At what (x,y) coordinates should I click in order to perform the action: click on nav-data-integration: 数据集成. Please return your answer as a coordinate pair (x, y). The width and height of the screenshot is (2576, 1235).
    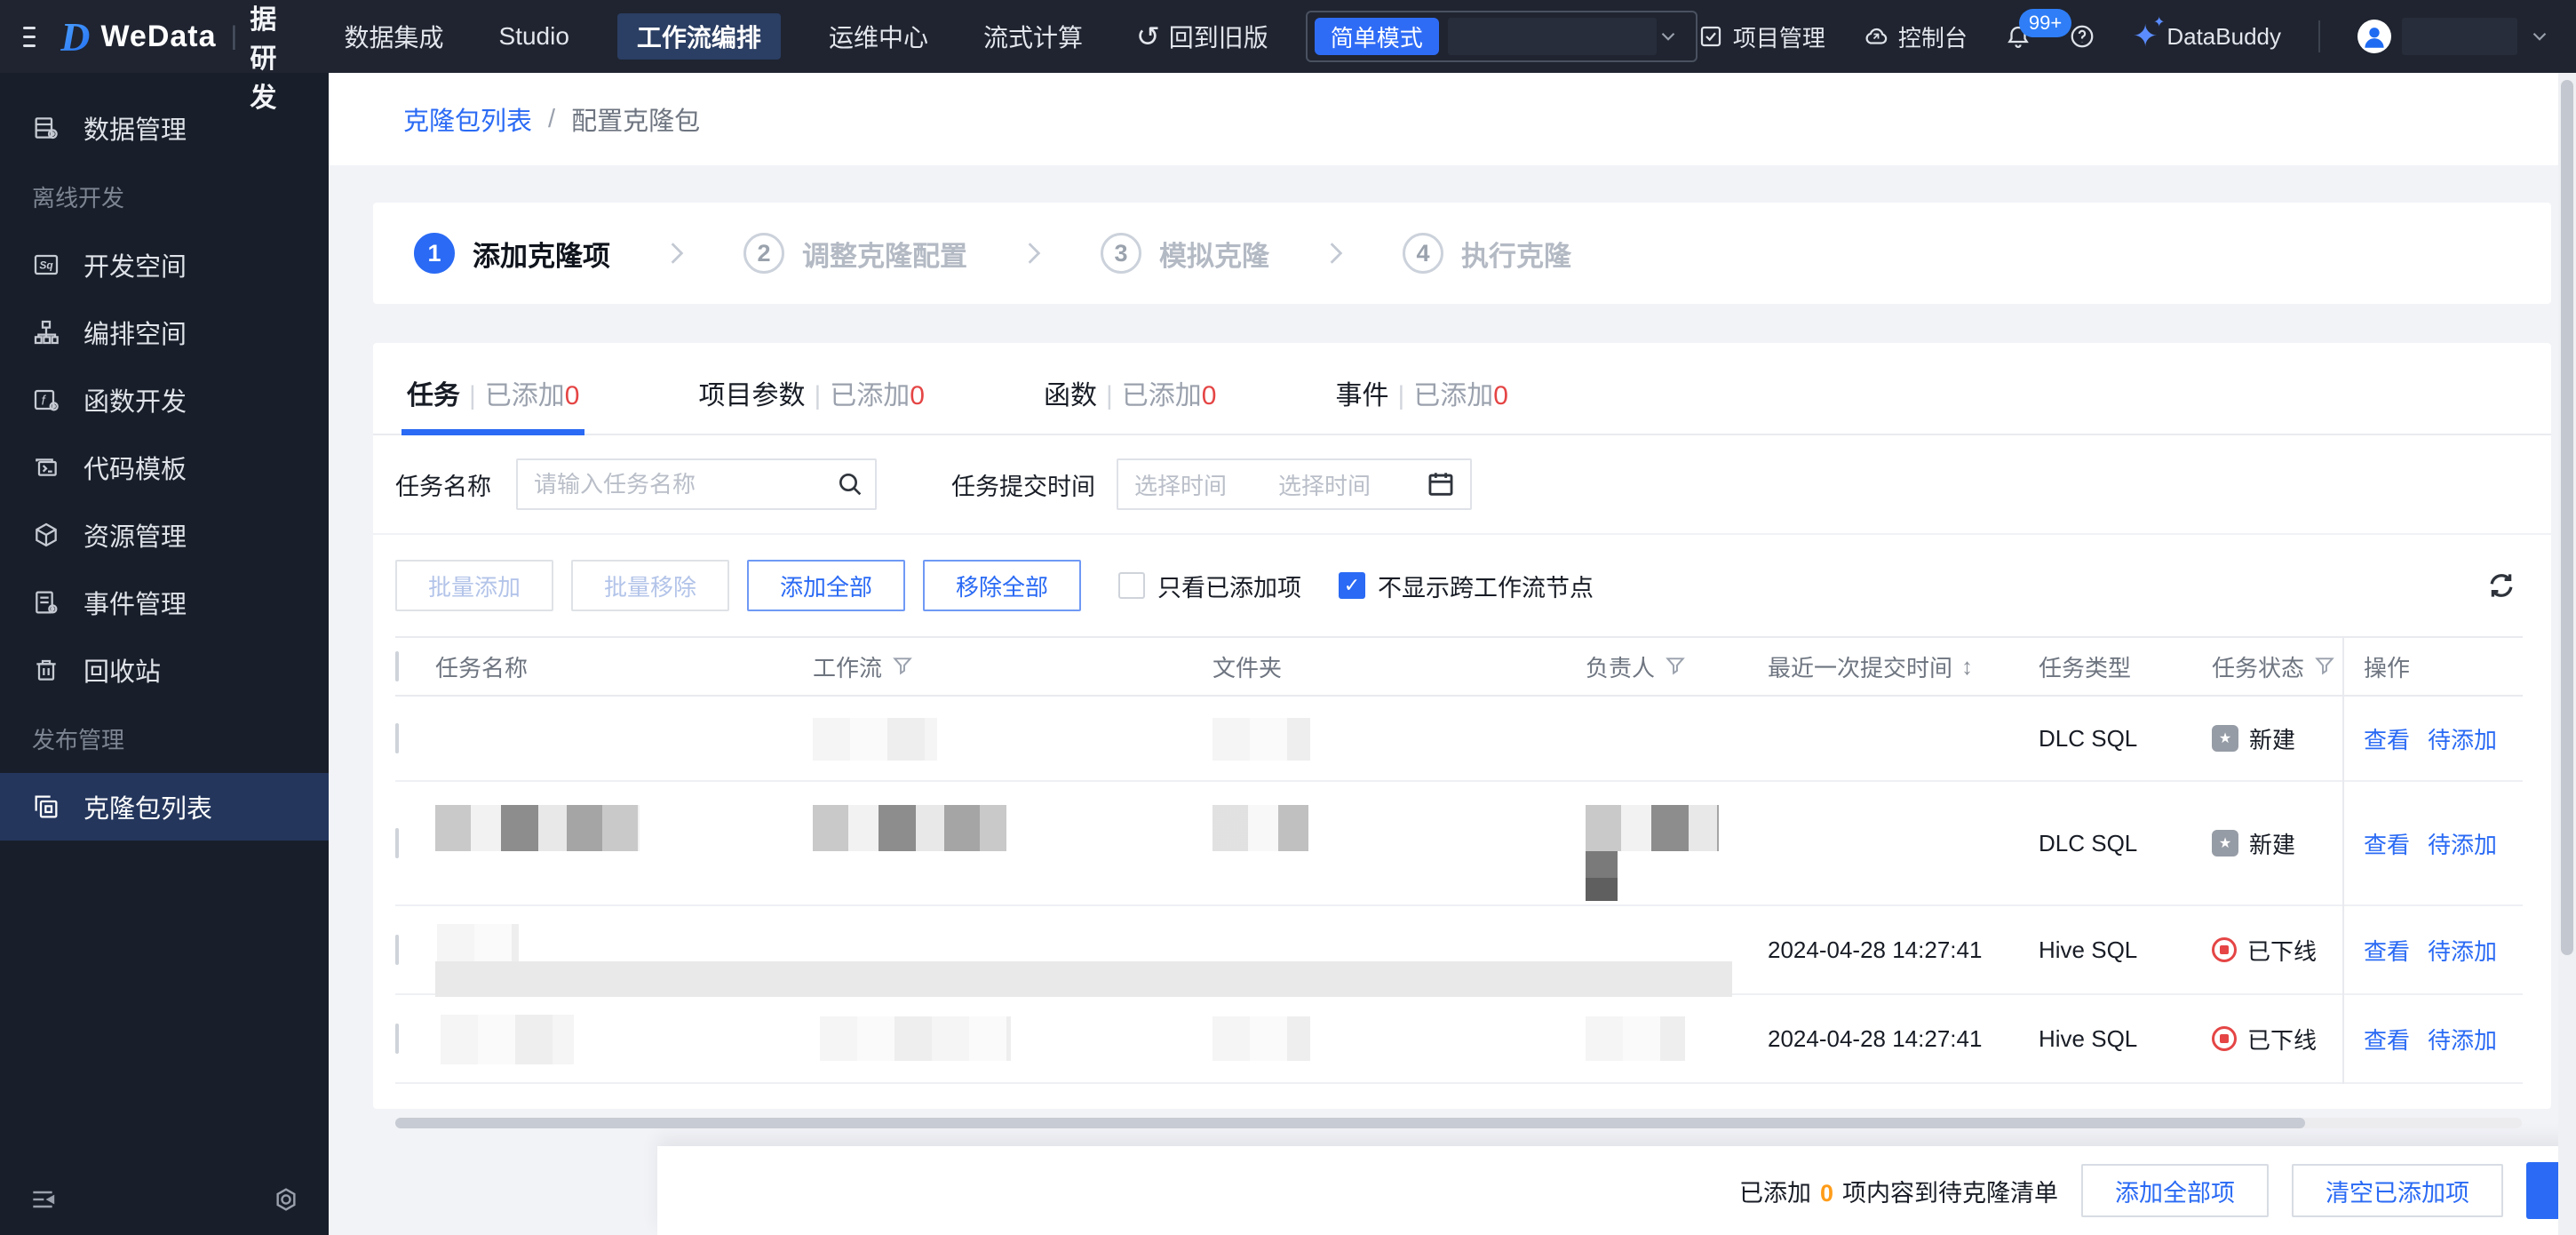
    Looking at the image, I should click on (394, 36).